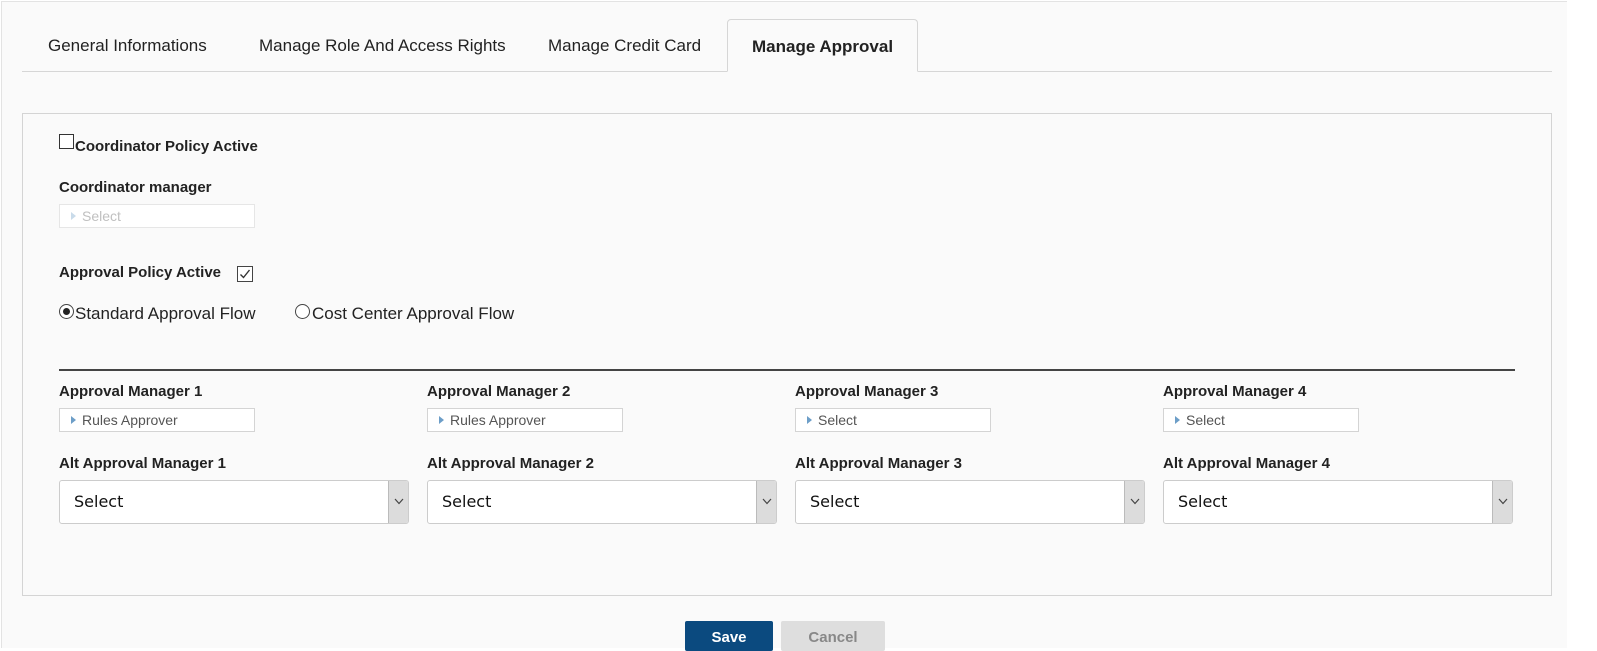 This screenshot has width=1597, height=651. What do you see at coordinates (130, 420) in the screenshot?
I see `approval-manager-1-value: Rules Approver` at bounding box center [130, 420].